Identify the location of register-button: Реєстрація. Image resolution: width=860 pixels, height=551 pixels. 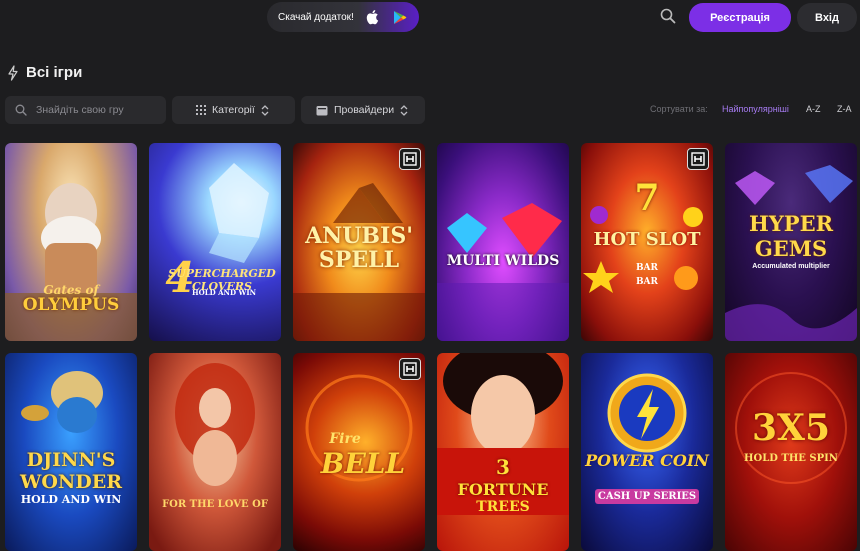
(740, 17).